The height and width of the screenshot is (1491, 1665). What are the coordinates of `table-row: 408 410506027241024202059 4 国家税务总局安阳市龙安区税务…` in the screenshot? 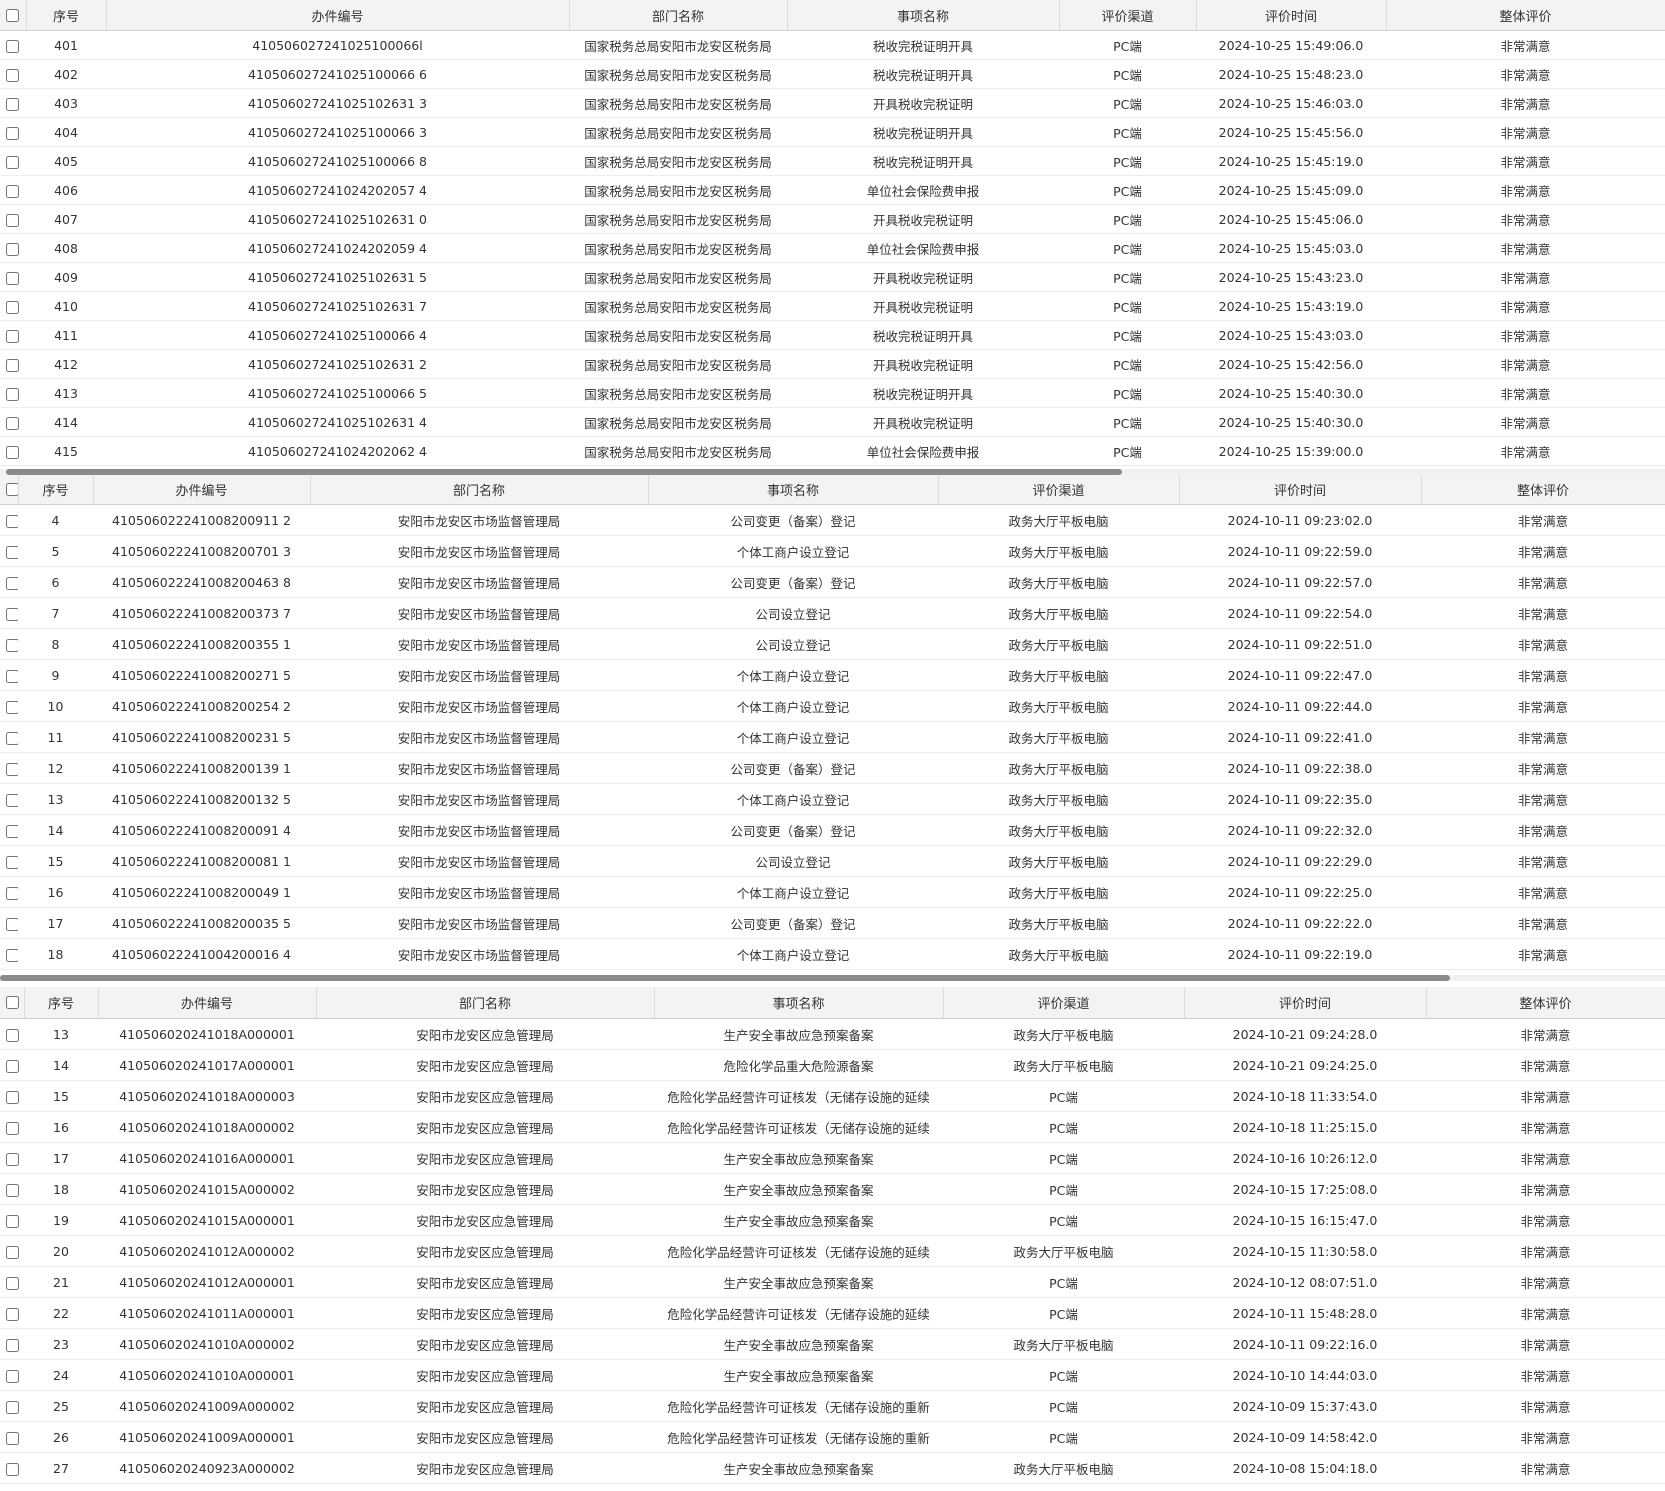 It's located at (832, 248).